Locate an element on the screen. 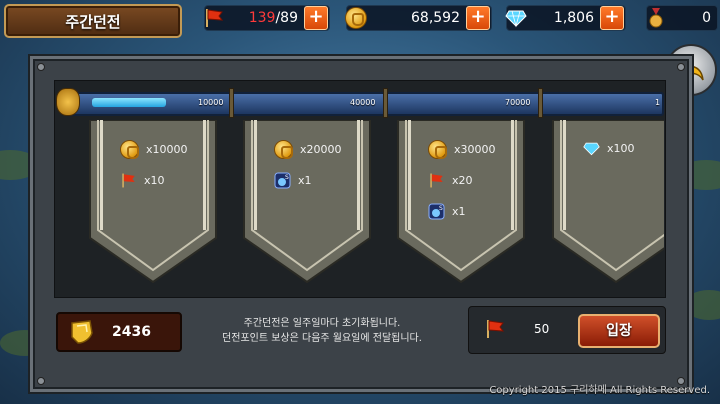 The height and width of the screenshot is (404, 720). copyright: Copyright 2015 구리하메 All Rights Reserved. is located at coordinates (599, 390).